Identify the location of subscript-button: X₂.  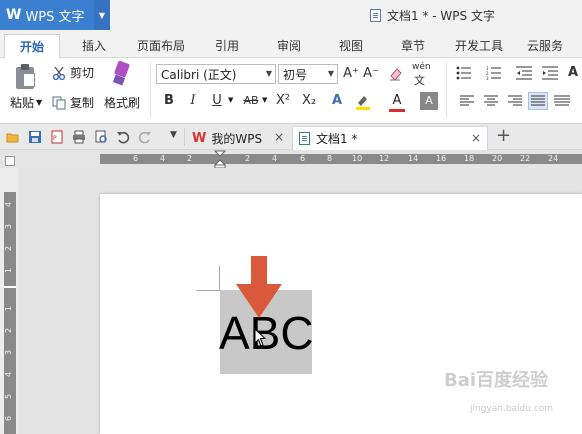
(309, 101).